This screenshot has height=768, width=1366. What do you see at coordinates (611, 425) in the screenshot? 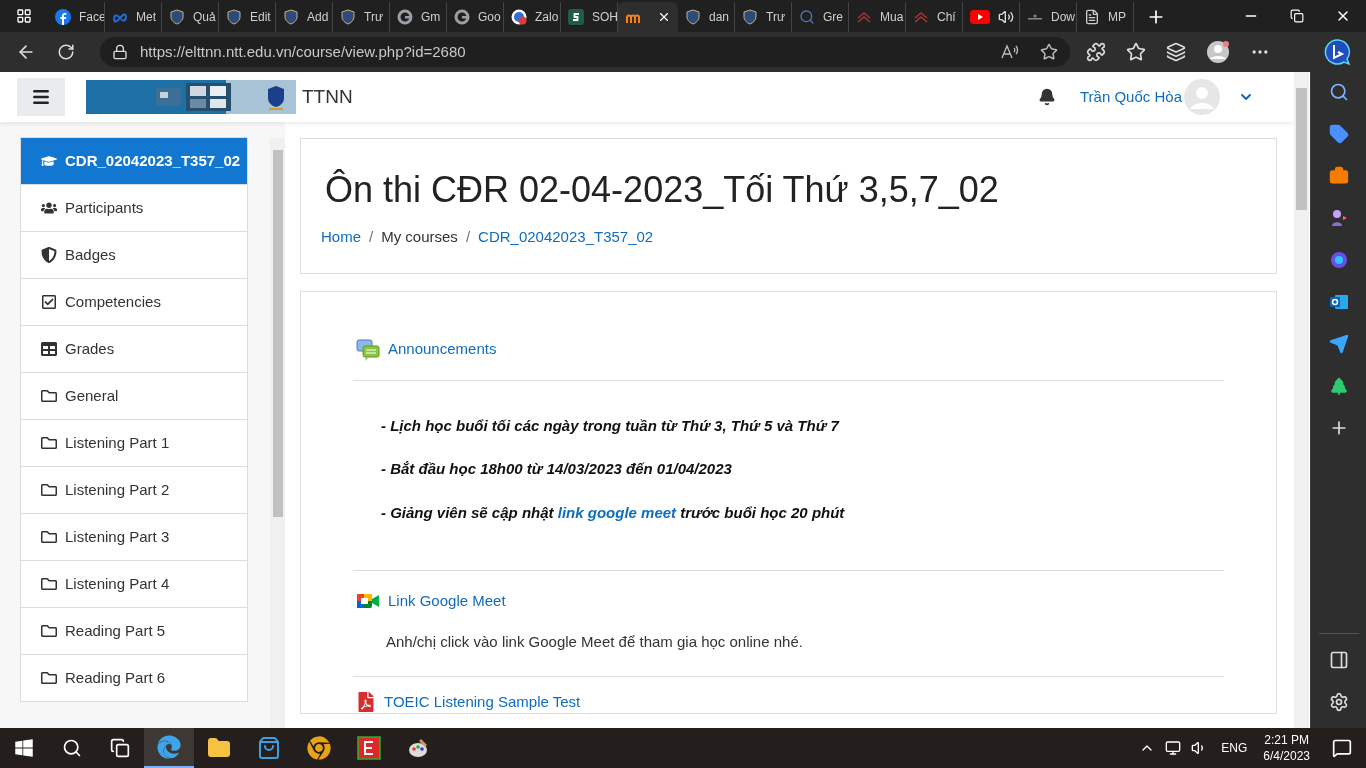
I see `announcement-text: - Lịch học buổi tối các ngày trong tuần từ Thứ 3, Thứ 5 và Thứ 7` at bounding box center [611, 425].